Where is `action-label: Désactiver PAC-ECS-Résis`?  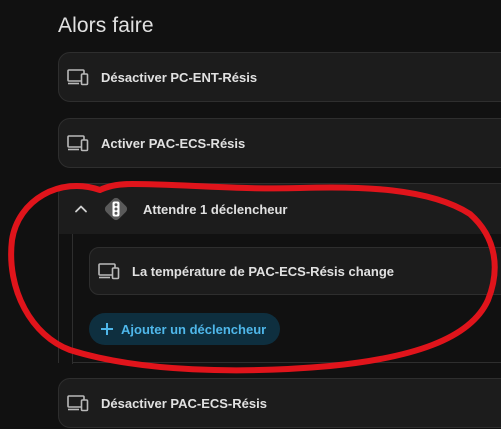
action-label: Désactiver PAC-ECS-Résis is located at coordinates (184, 403).